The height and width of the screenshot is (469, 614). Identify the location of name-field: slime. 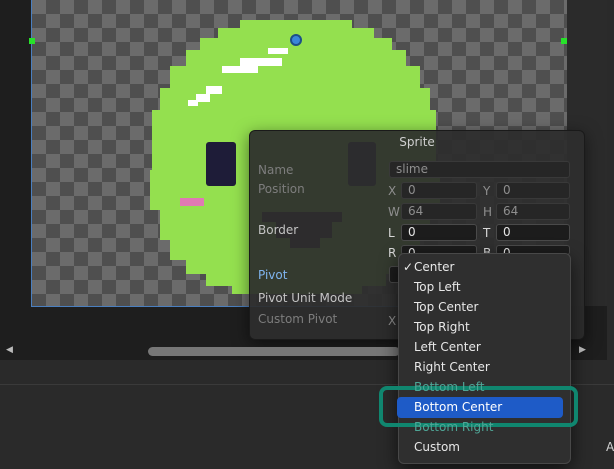
(479, 169).